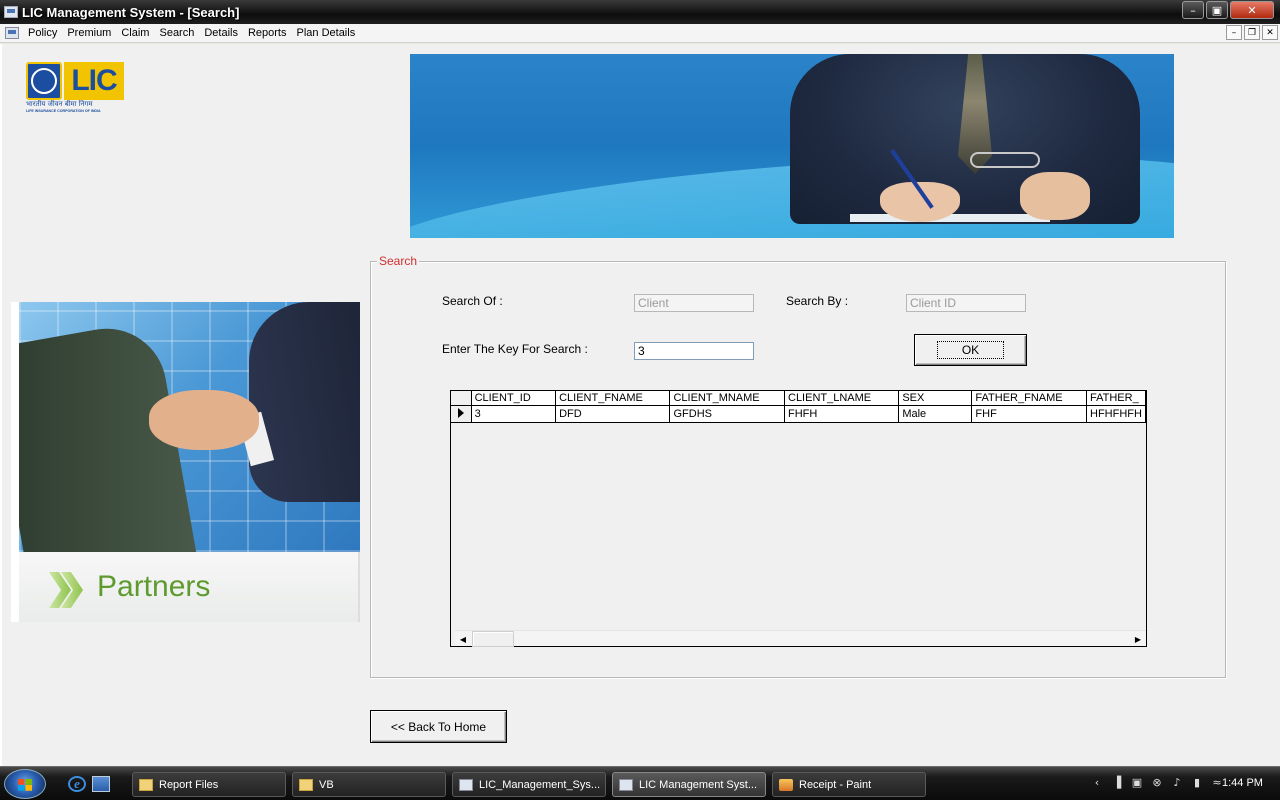 The width and height of the screenshot is (1280, 800). I want to click on clock: 1:44 PM, so click(1242, 783).